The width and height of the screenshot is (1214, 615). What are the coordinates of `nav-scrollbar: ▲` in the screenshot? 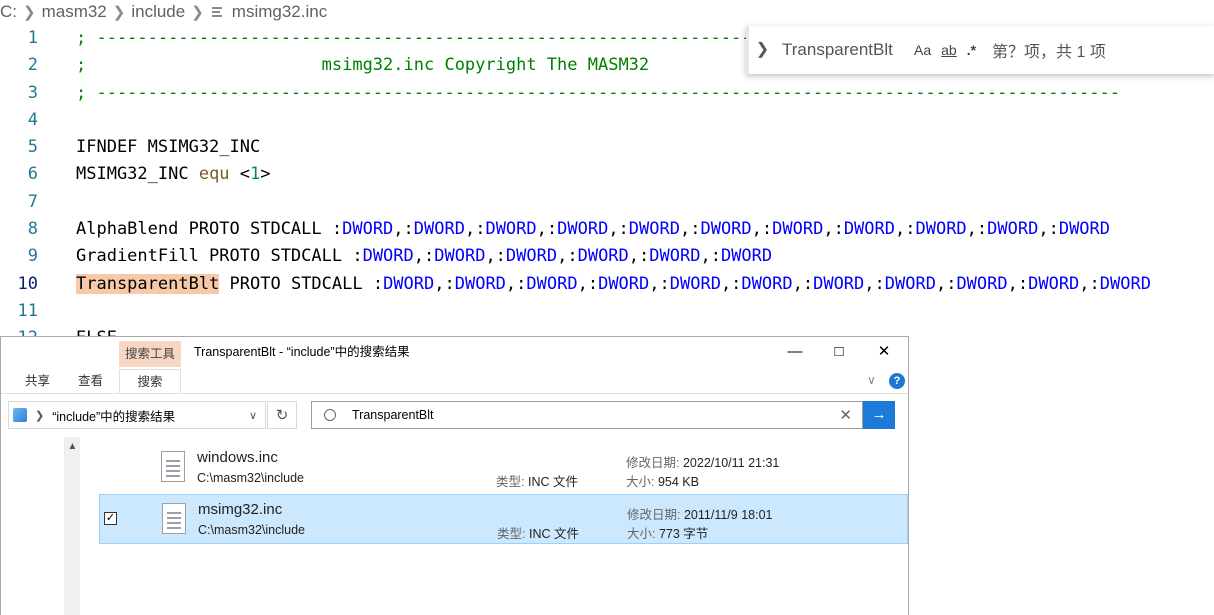 It's located at (72, 526).